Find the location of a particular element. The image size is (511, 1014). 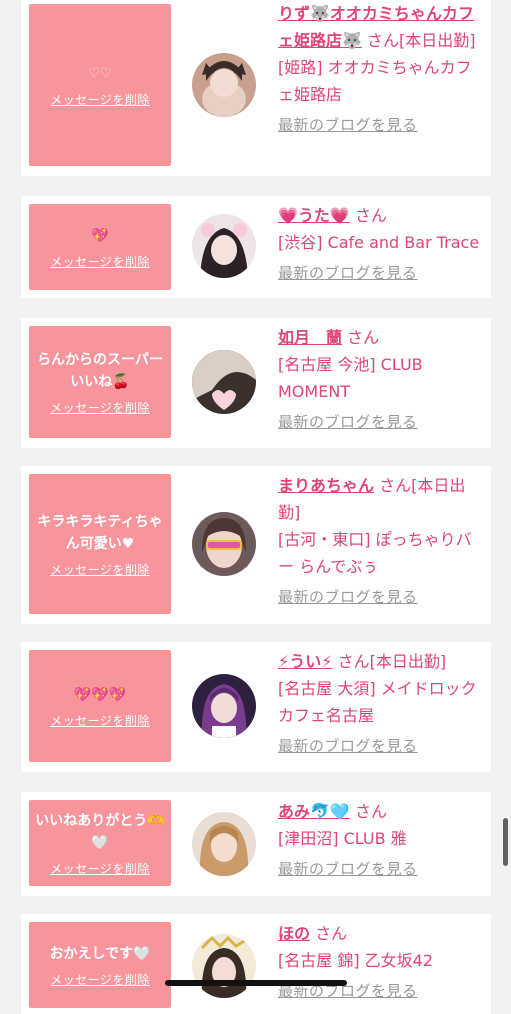

message-text: いいねありがとう🫶🤍 is located at coordinates (100, 831).